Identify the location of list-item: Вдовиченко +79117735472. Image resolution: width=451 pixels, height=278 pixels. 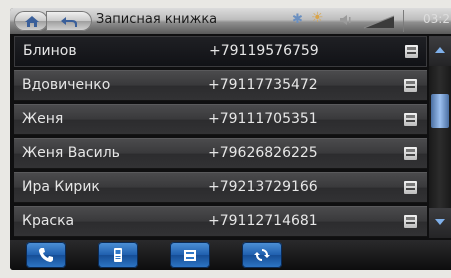
(220, 85).